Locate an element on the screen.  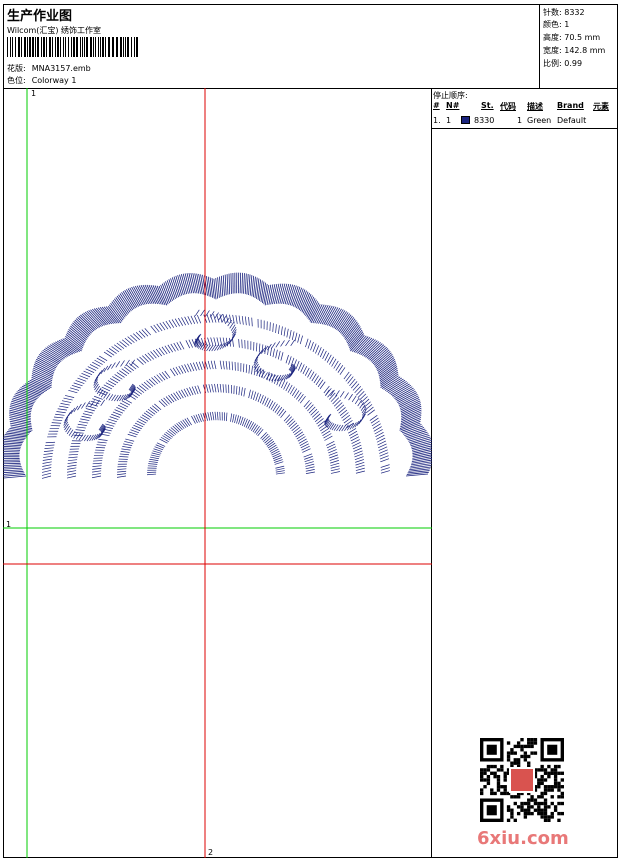
stat-scale: 比例: 0.99 is located at coordinates (563, 63).